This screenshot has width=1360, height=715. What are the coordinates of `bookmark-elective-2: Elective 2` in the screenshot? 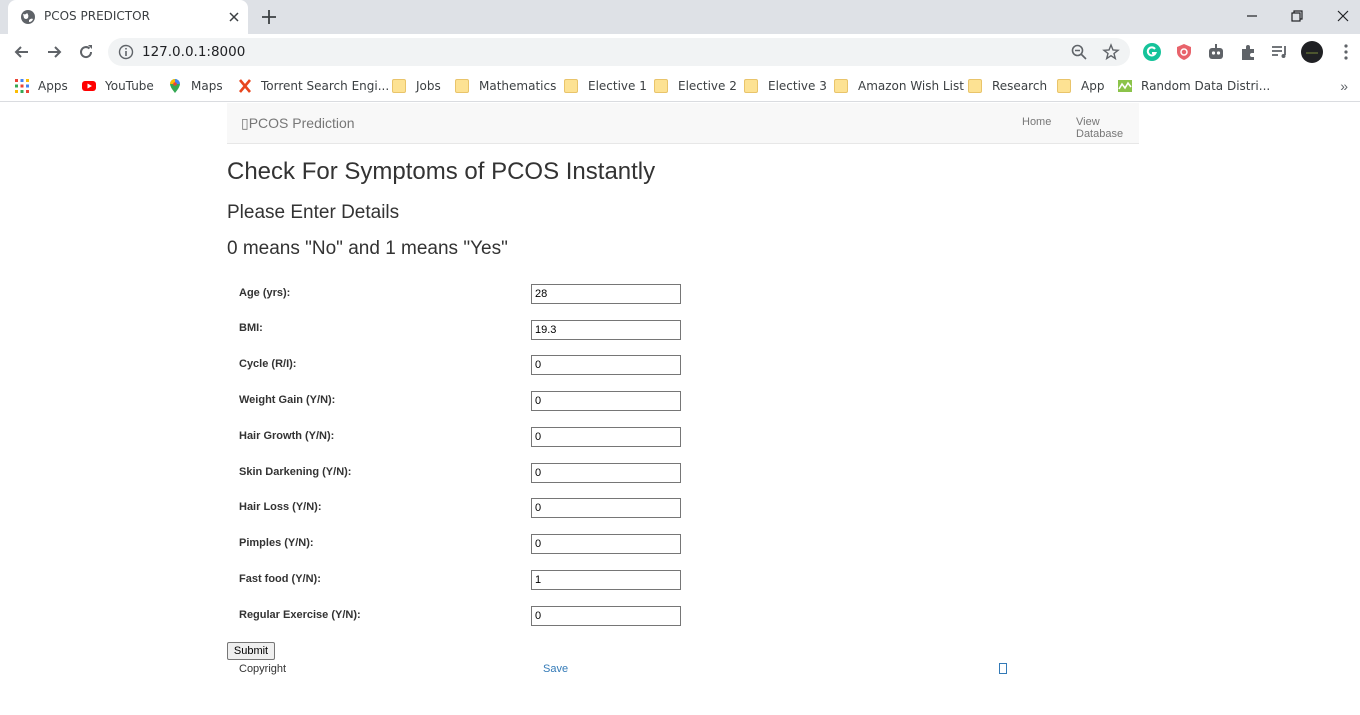 It's located at (695, 86).